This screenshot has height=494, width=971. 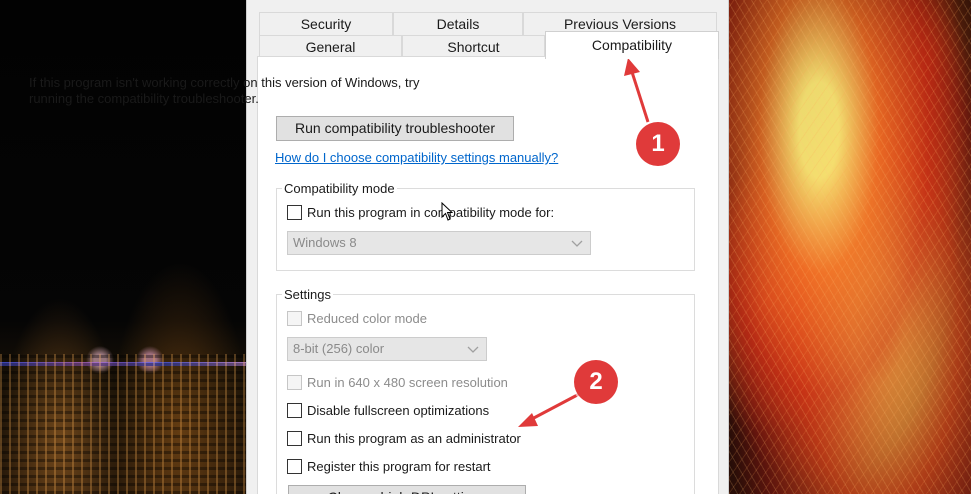 What do you see at coordinates (294, 466) in the screenshot?
I see `register-restart-checkbox` at bounding box center [294, 466].